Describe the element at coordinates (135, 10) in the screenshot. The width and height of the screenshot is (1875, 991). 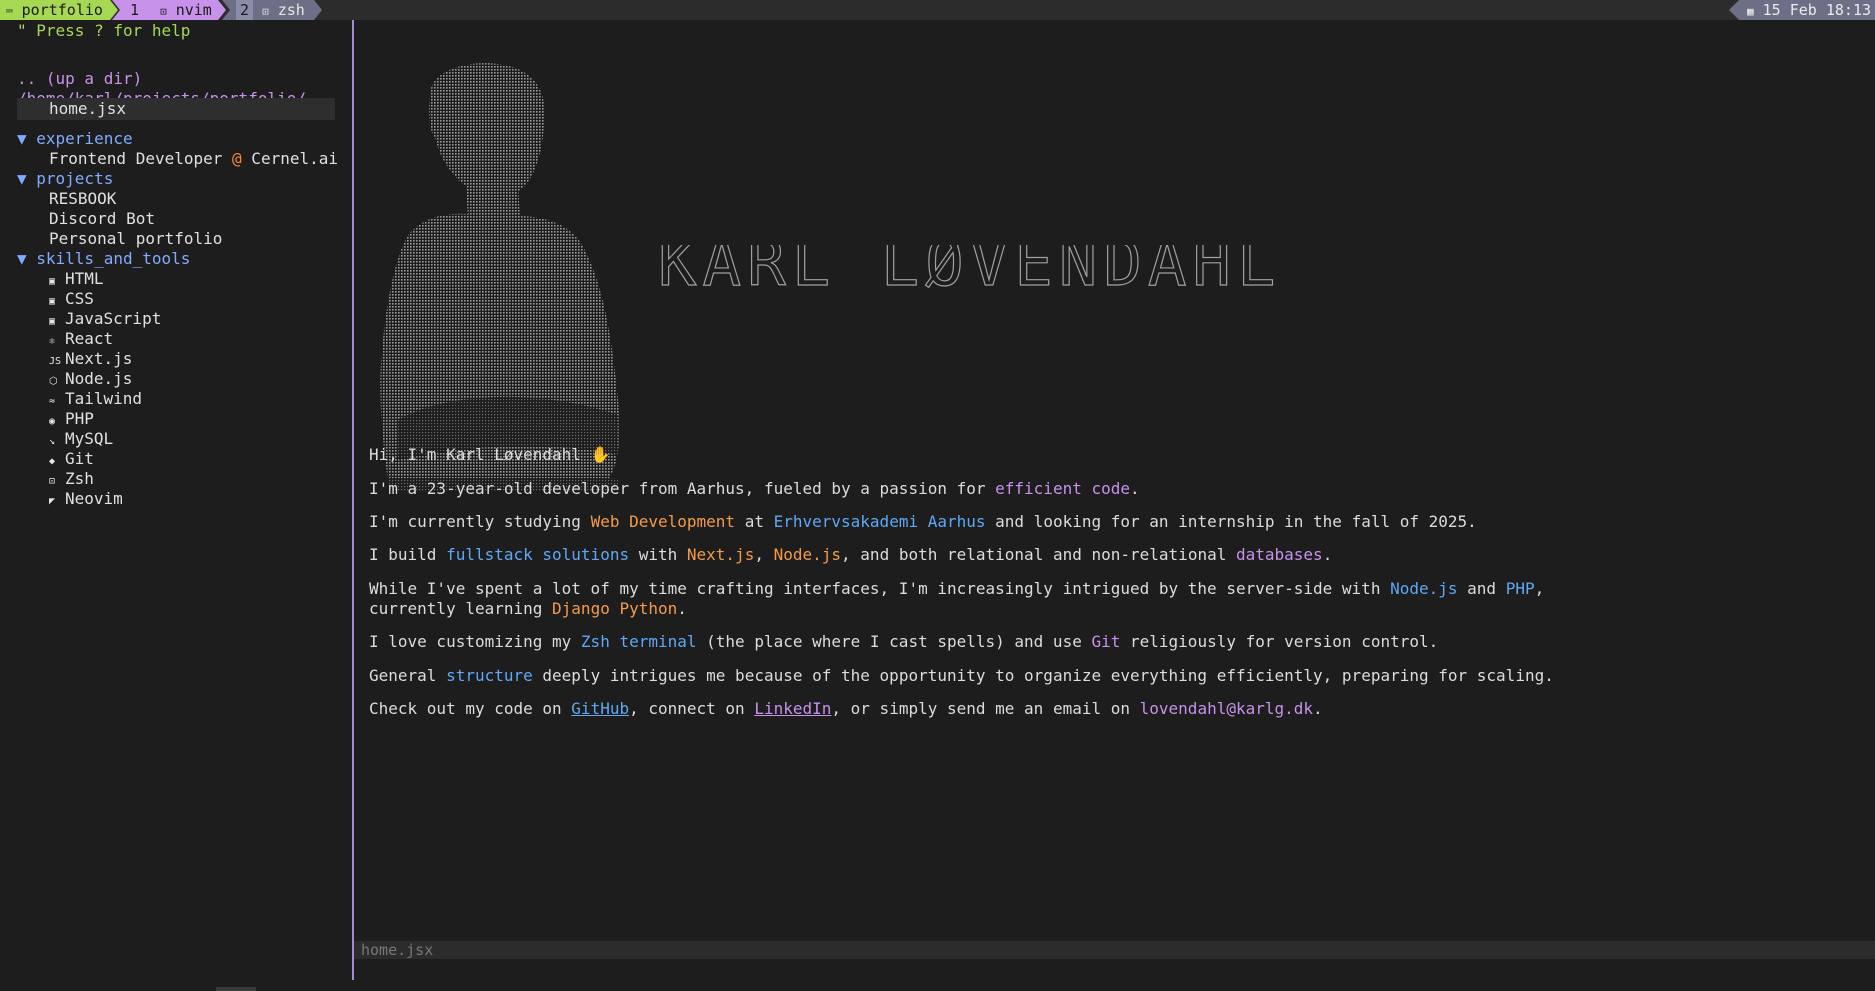
I see `window-number: 1` at that location.